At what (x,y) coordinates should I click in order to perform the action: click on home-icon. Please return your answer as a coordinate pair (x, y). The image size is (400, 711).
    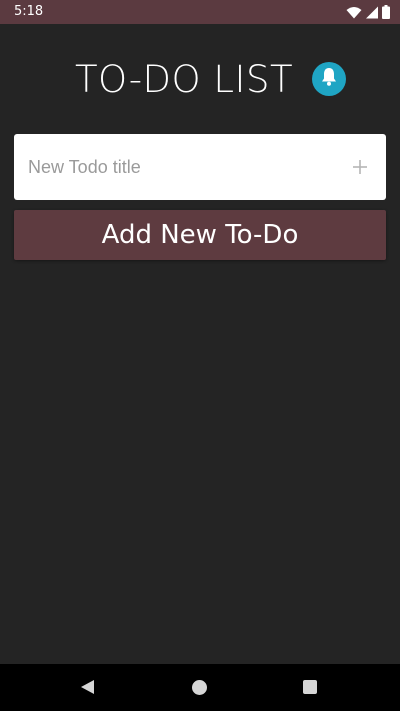
    Looking at the image, I should click on (199, 687).